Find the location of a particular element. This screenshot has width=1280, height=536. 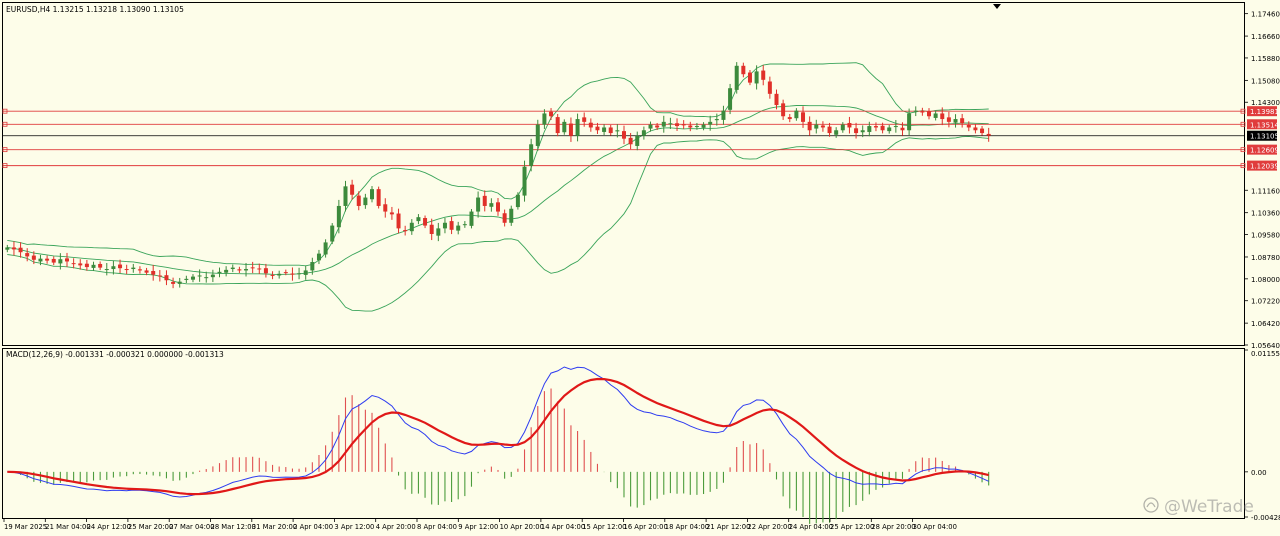

time-tick-label: 9 Apr 12:00 is located at coordinates (478, 527).